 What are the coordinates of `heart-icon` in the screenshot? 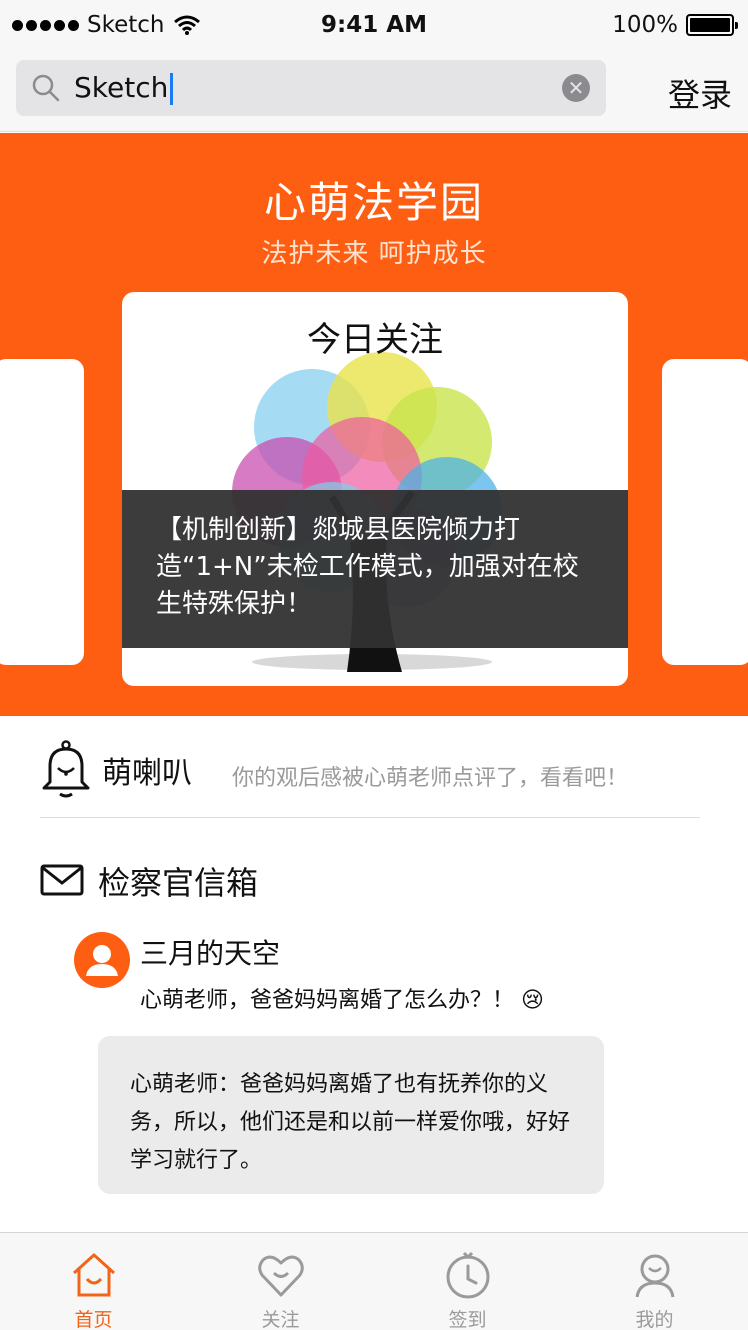 It's located at (280, 1276).